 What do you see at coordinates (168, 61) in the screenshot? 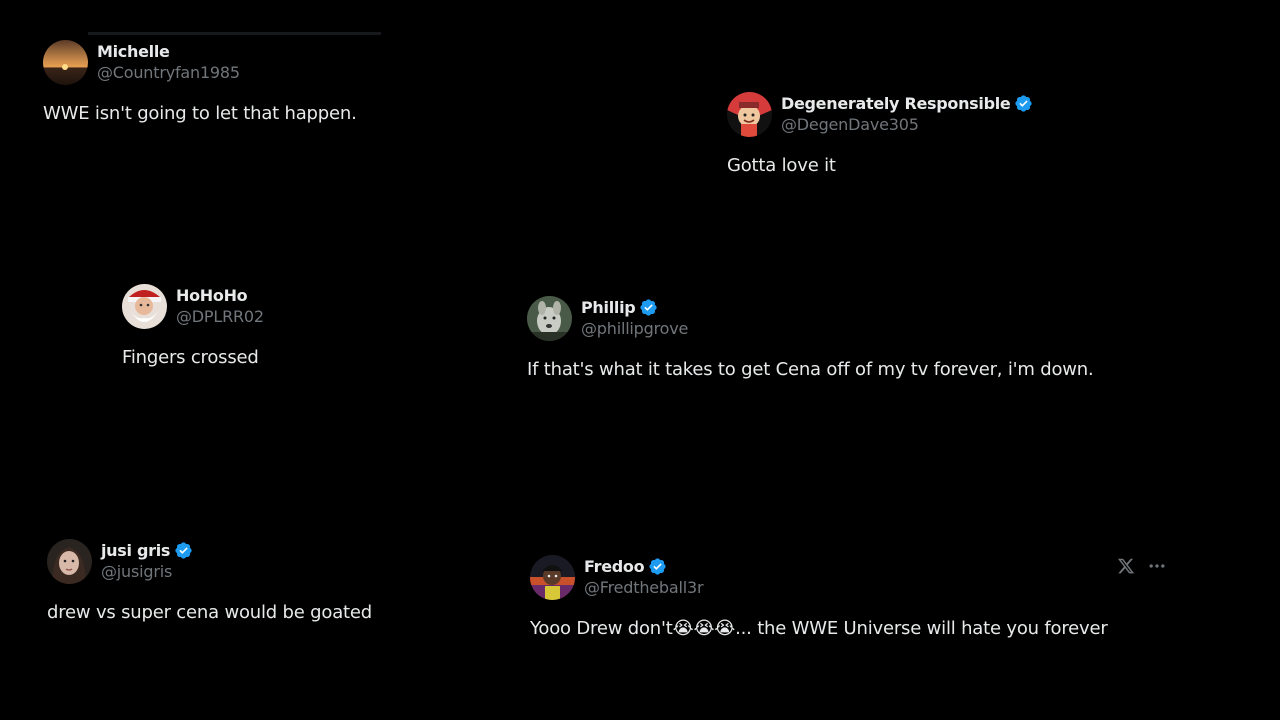
I see `user-names: Michelle @Countryfan1985` at bounding box center [168, 61].